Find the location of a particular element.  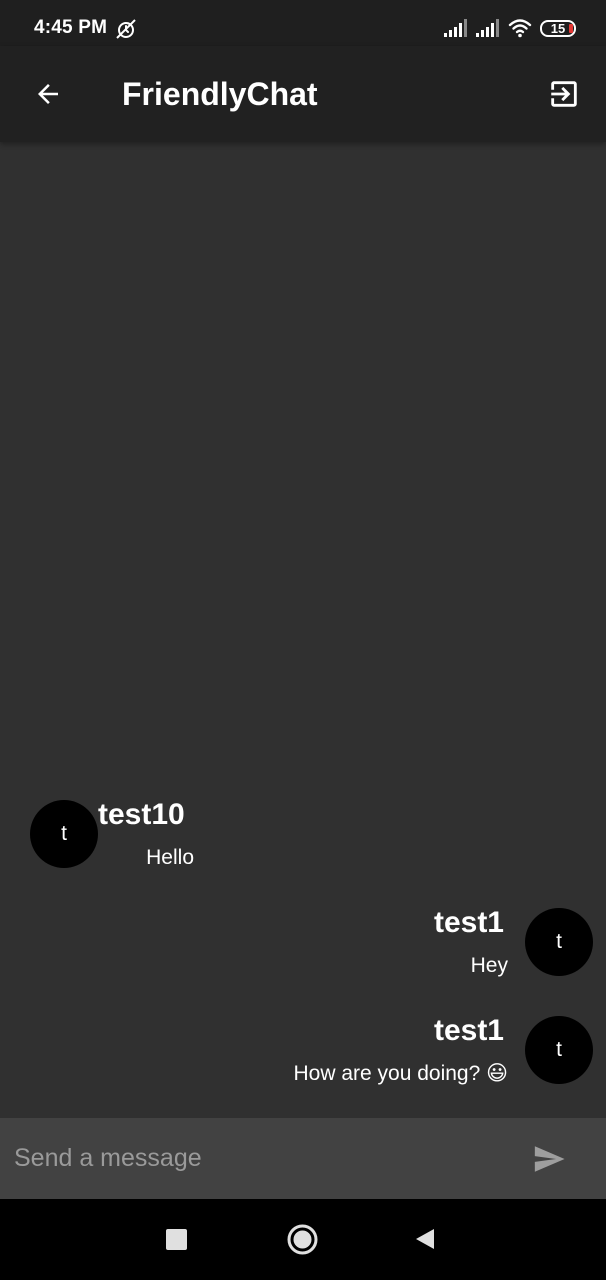

message-text: Hey is located at coordinates (489, 965).